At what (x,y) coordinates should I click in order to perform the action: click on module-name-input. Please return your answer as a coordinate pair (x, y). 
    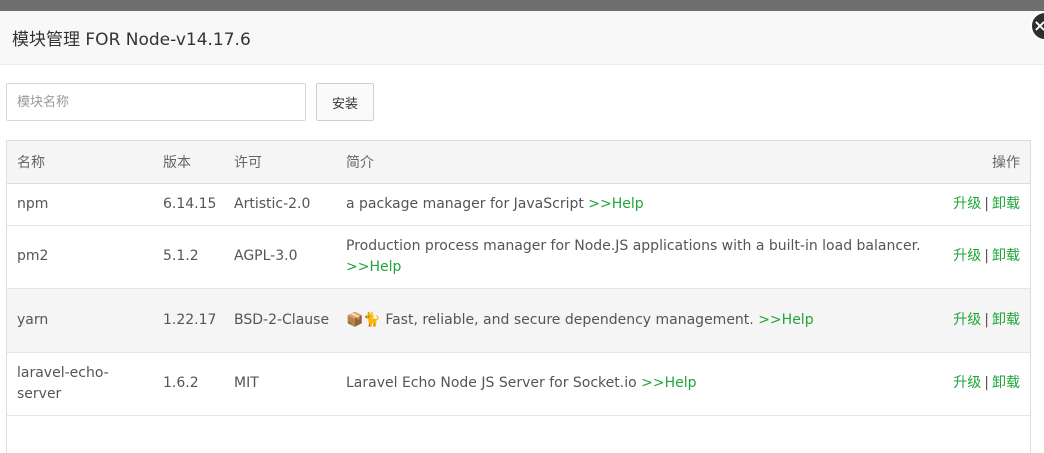
    Looking at the image, I should click on (156, 102).